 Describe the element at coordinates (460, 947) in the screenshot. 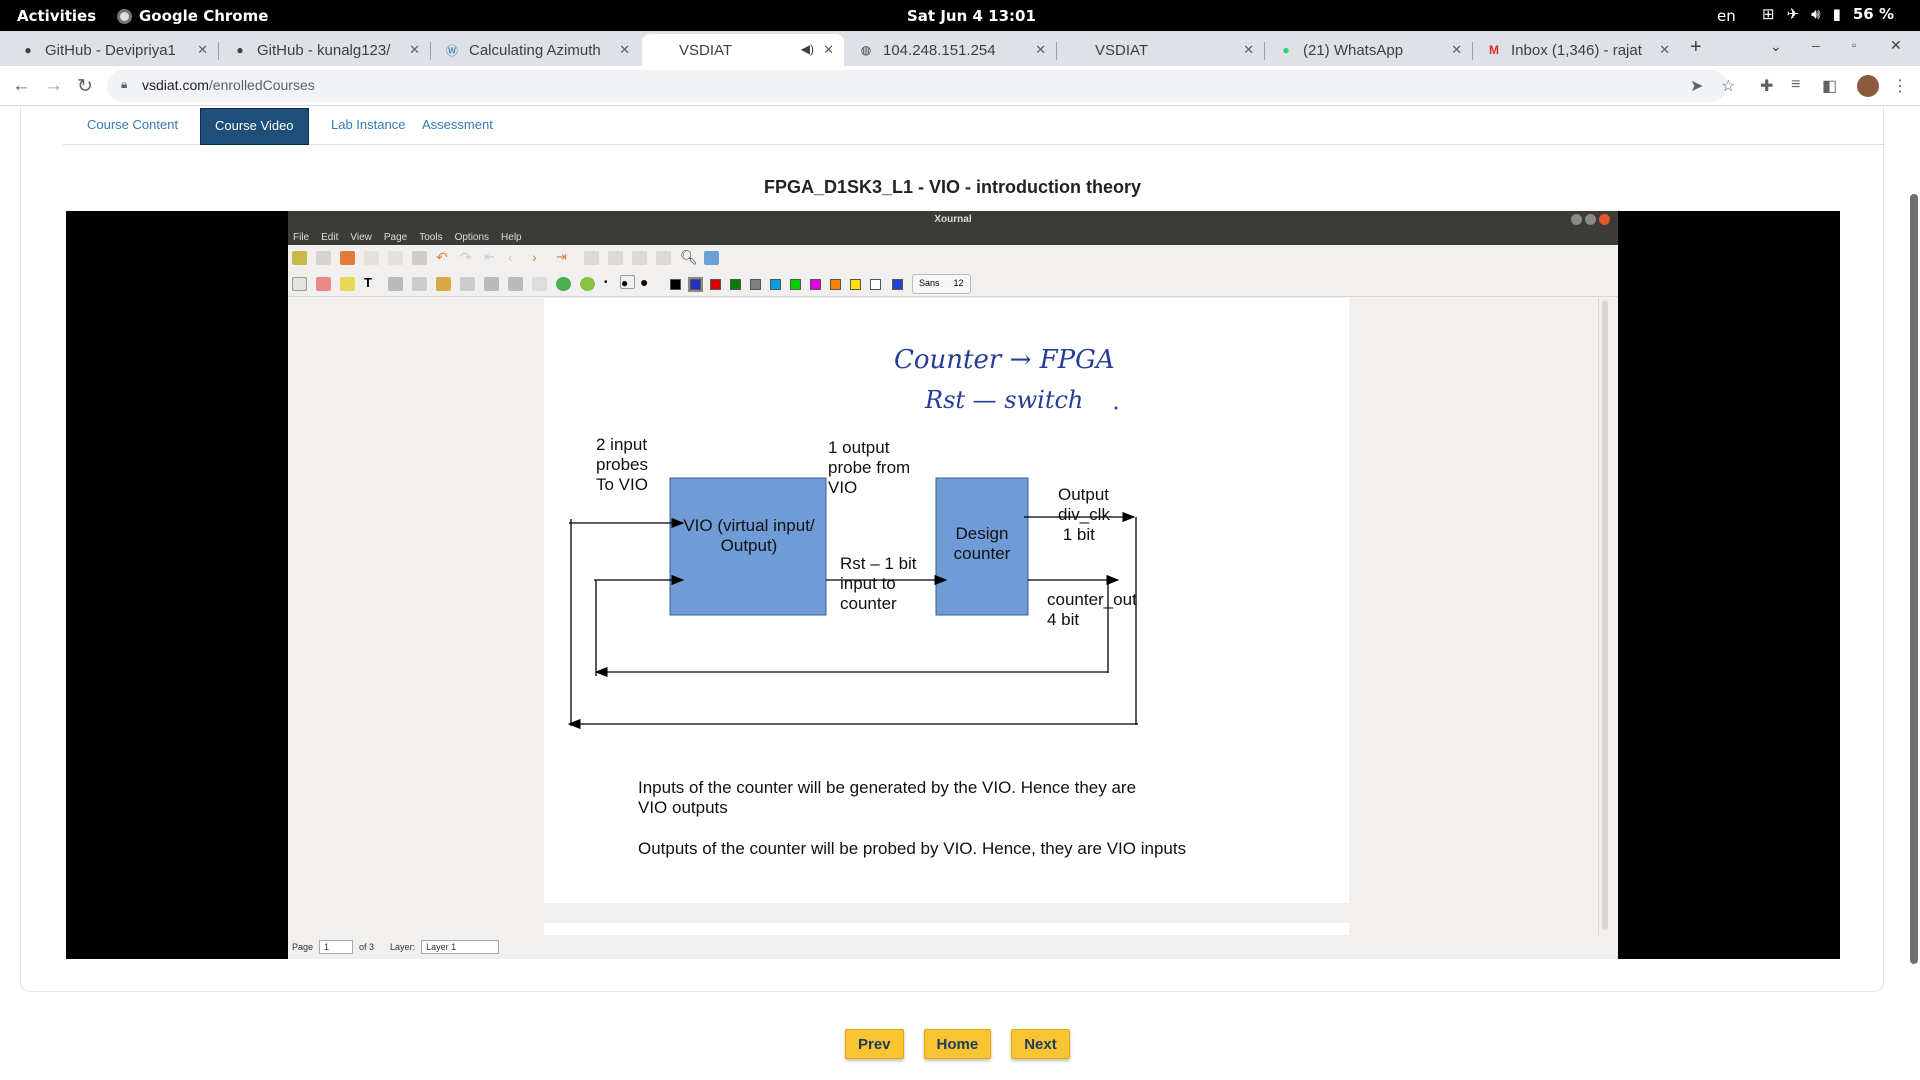

I see `layer-select: Layer 1` at that location.